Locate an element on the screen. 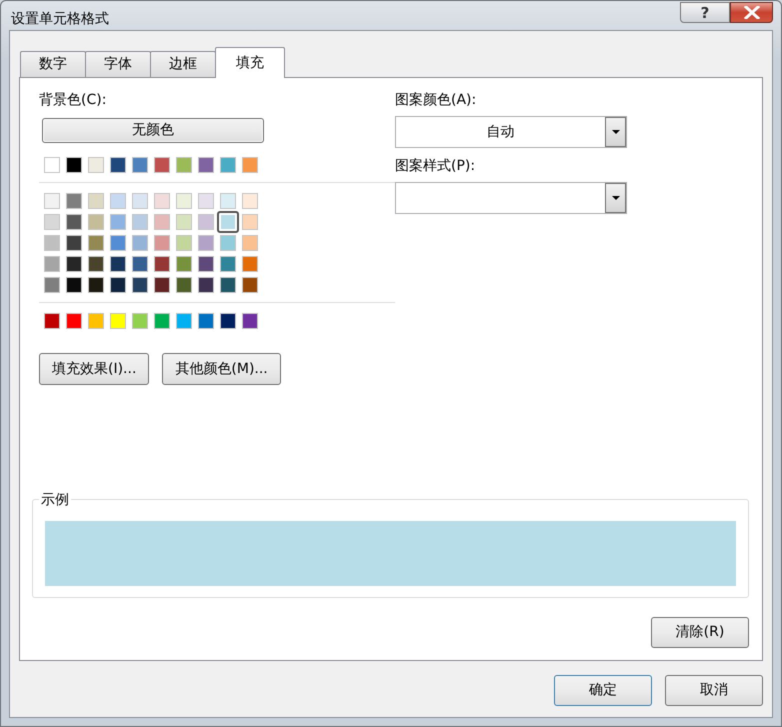  pattern-style-label: 图案样式(P): is located at coordinates (435, 166).